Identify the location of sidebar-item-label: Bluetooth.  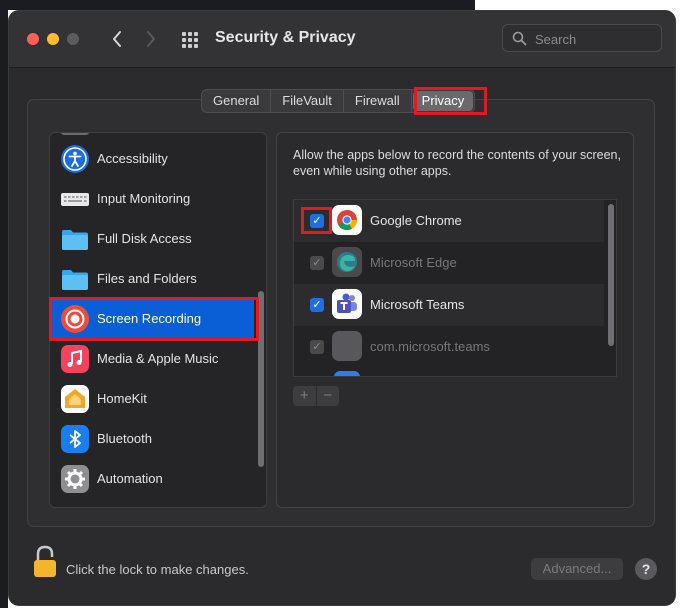
(124, 438).